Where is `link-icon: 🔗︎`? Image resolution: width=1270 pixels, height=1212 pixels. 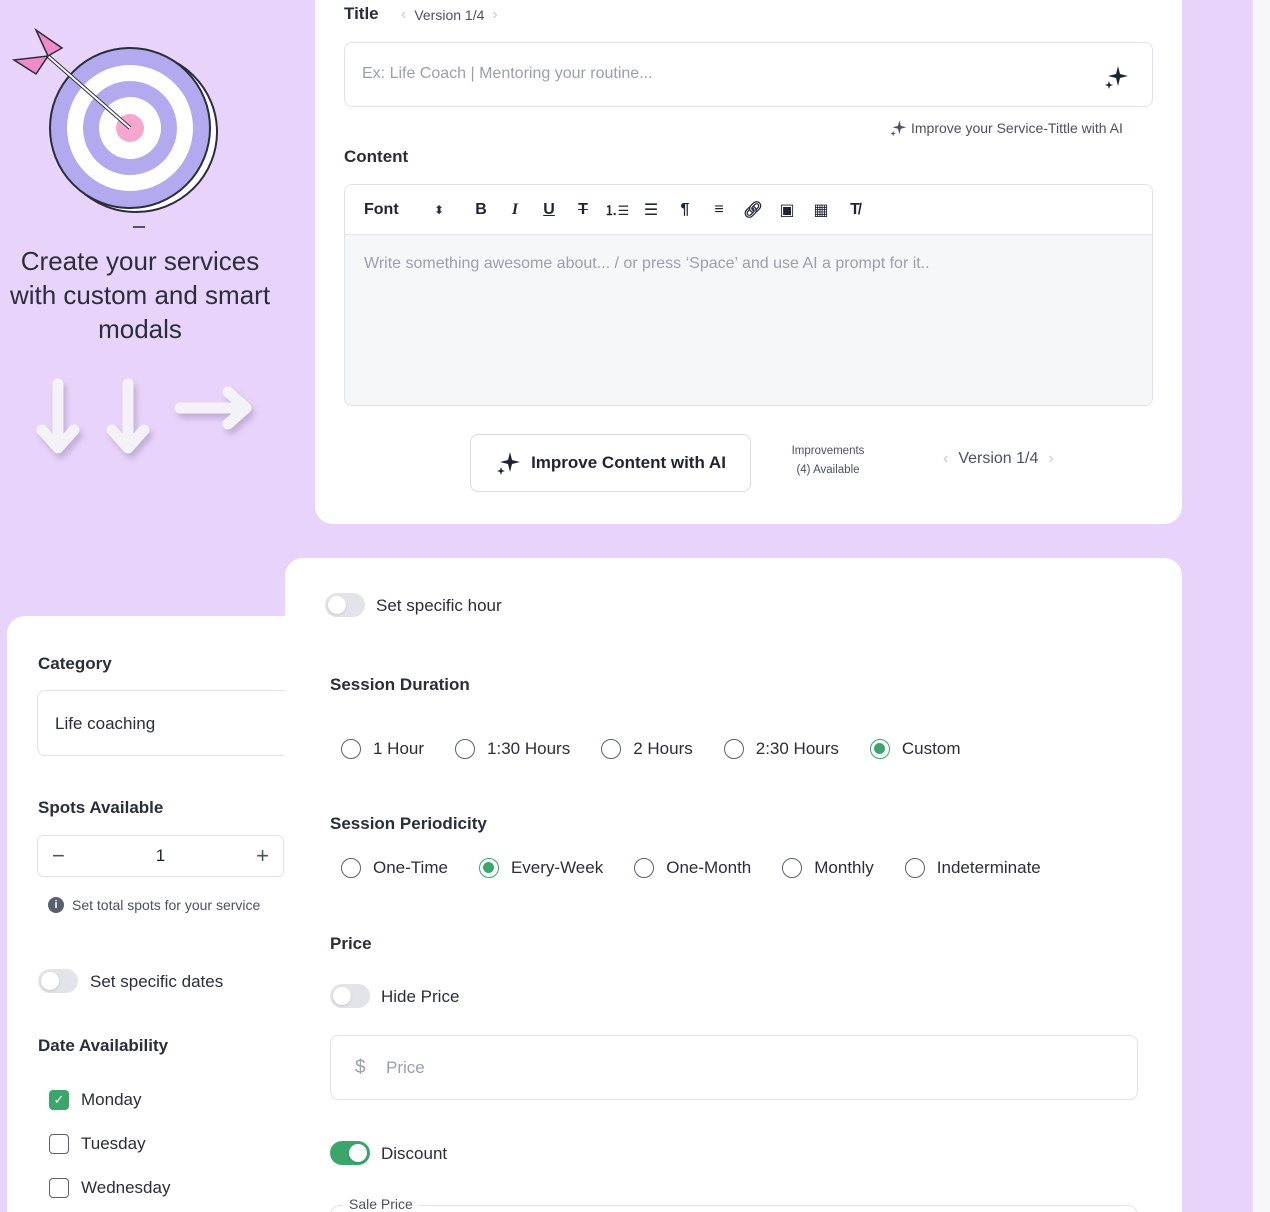 link-icon: 🔗︎ is located at coordinates (753, 210).